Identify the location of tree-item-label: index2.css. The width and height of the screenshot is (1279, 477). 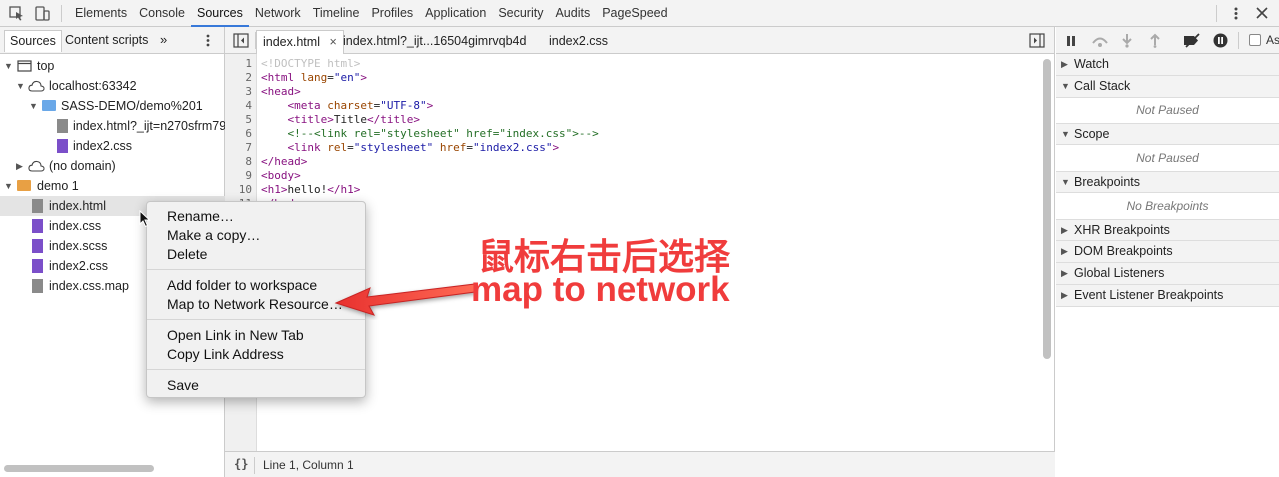
(79, 266).